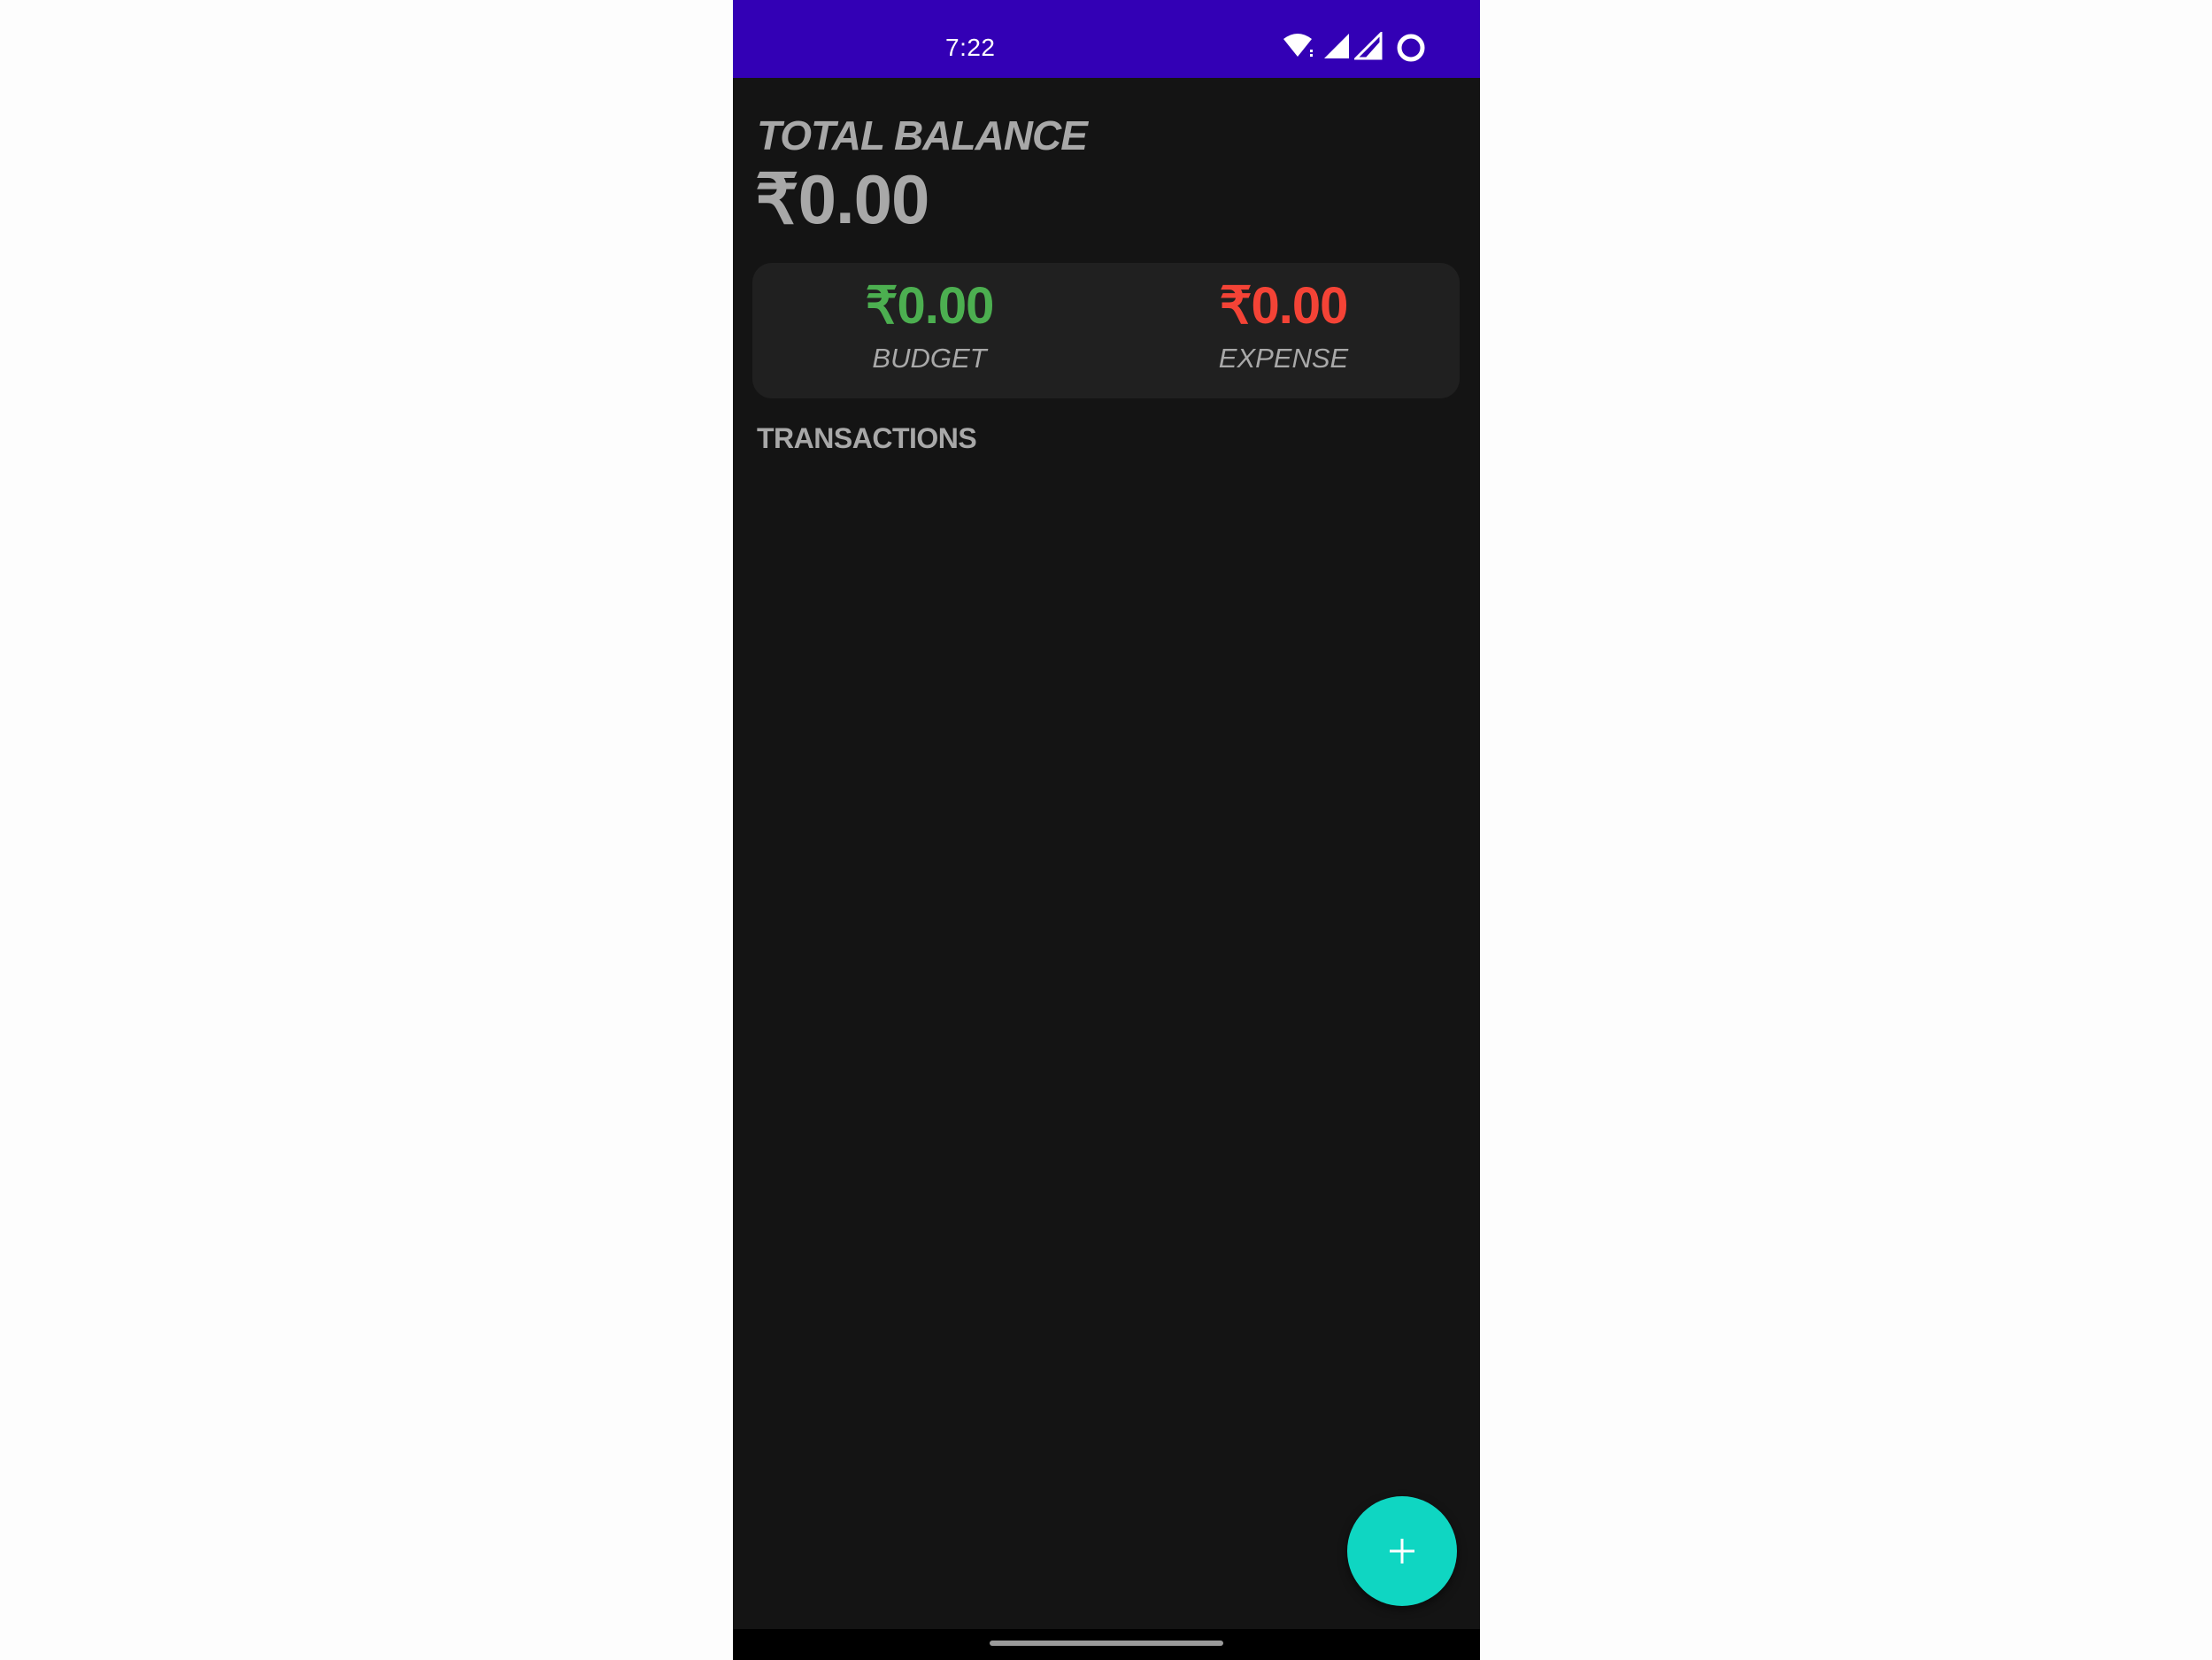  What do you see at coordinates (922, 135) in the screenshot?
I see `total-balance-label: TOTAL BALANCE` at bounding box center [922, 135].